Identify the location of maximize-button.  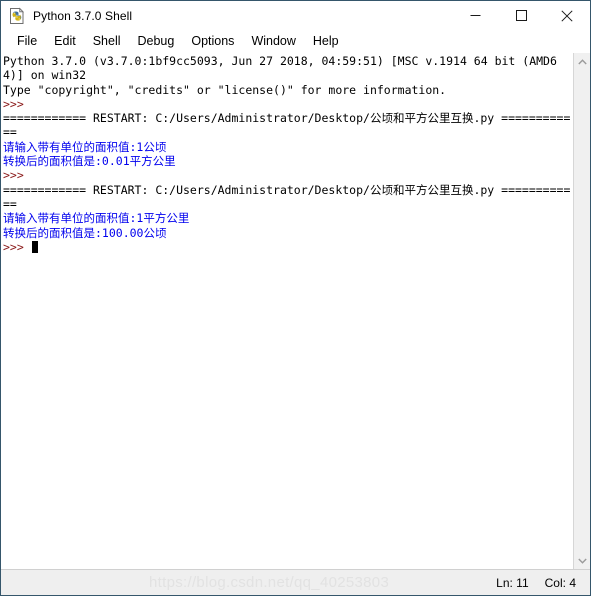
(521, 15).